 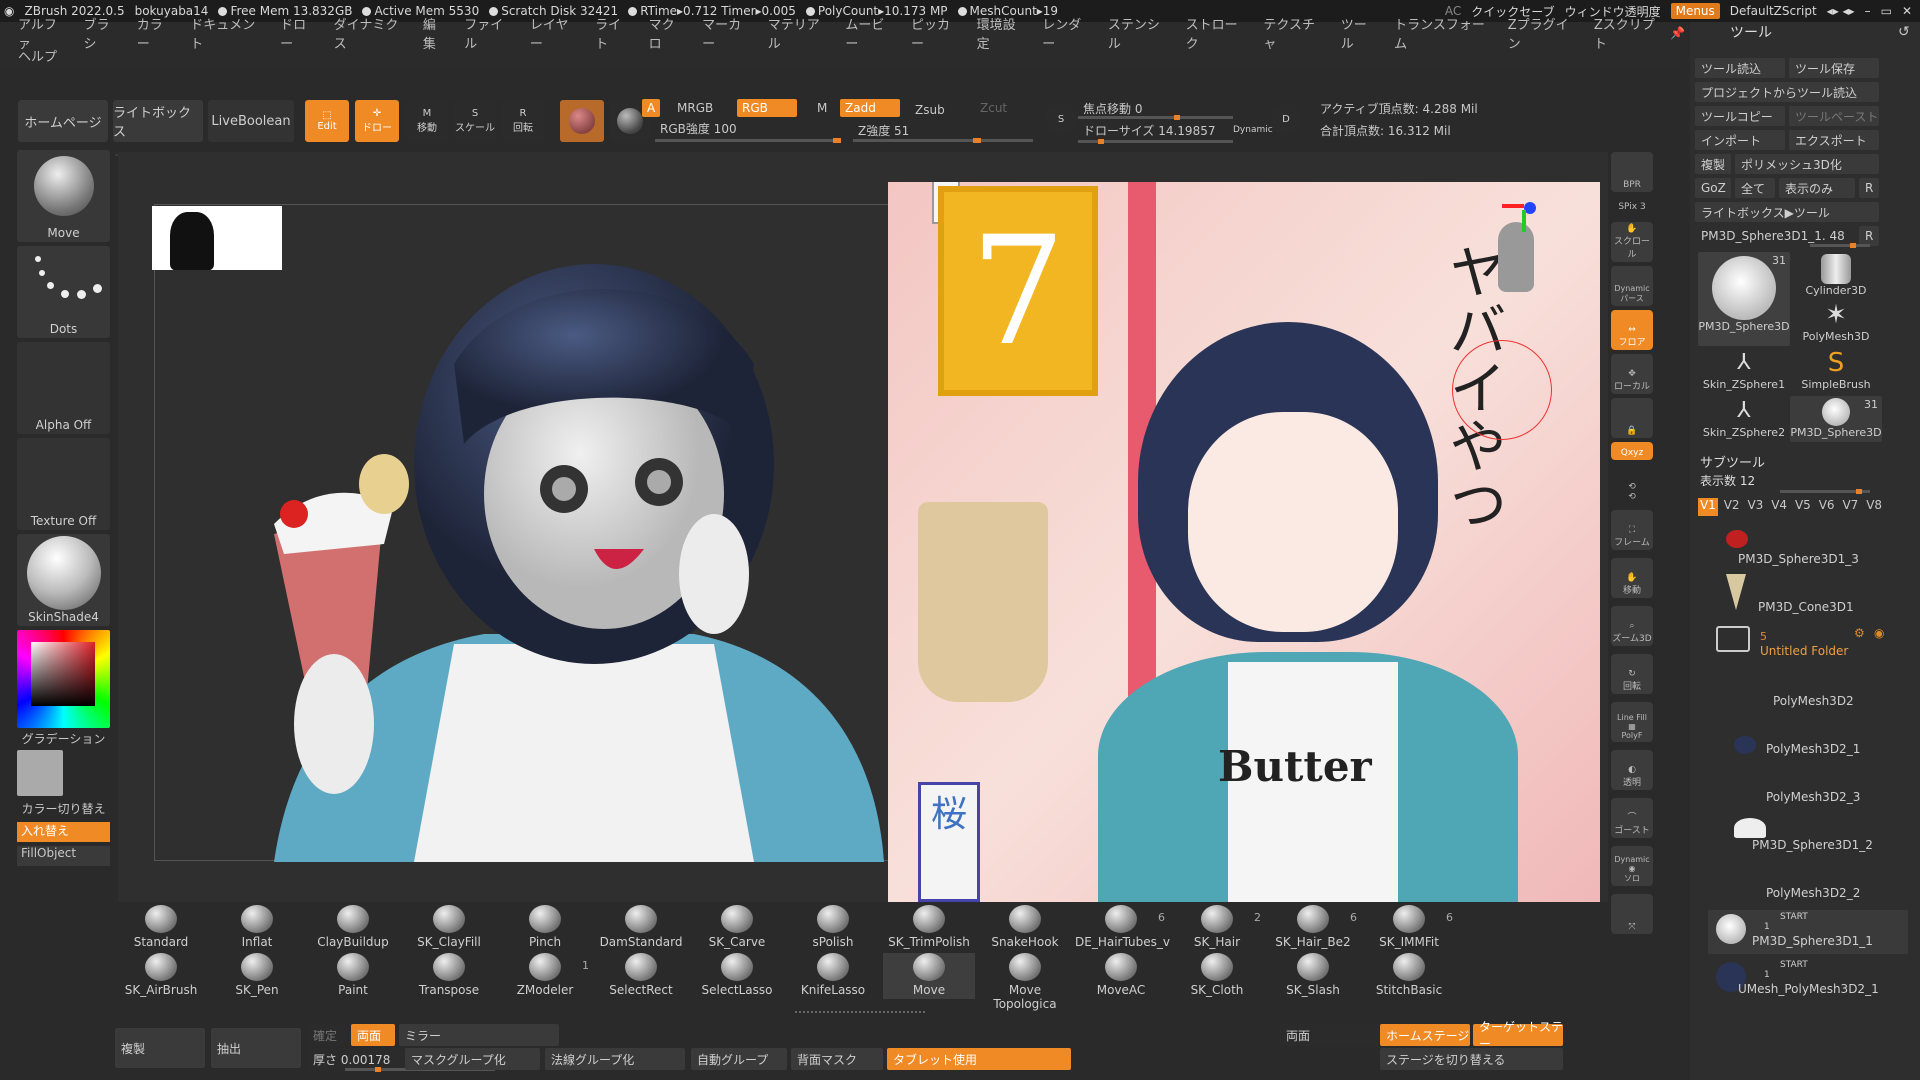 I want to click on zsub-button: Zsub, so click(x=930, y=110).